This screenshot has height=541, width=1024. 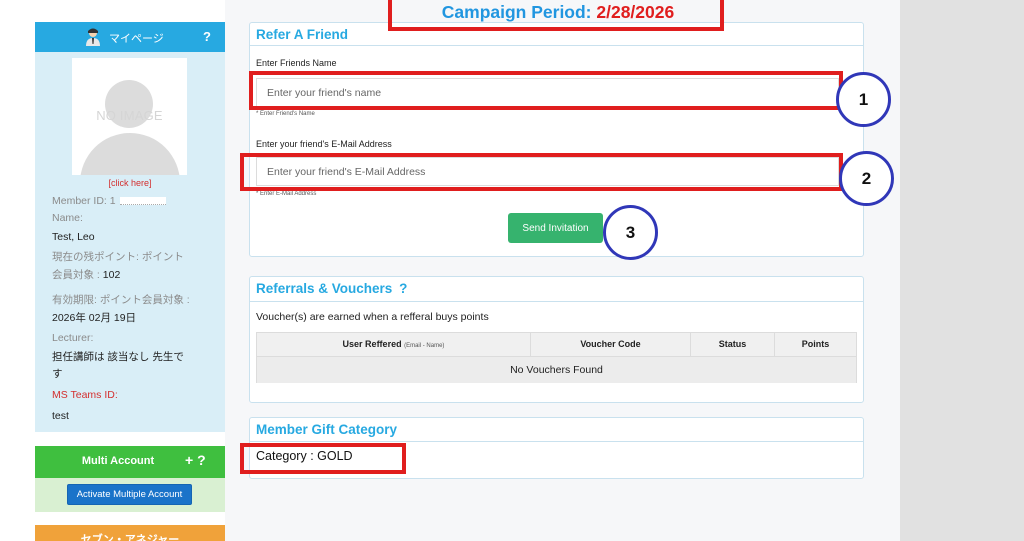 What do you see at coordinates (142, 201) in the screenshot?
I see `member-id-redaction` at bounding box center [142, 201].